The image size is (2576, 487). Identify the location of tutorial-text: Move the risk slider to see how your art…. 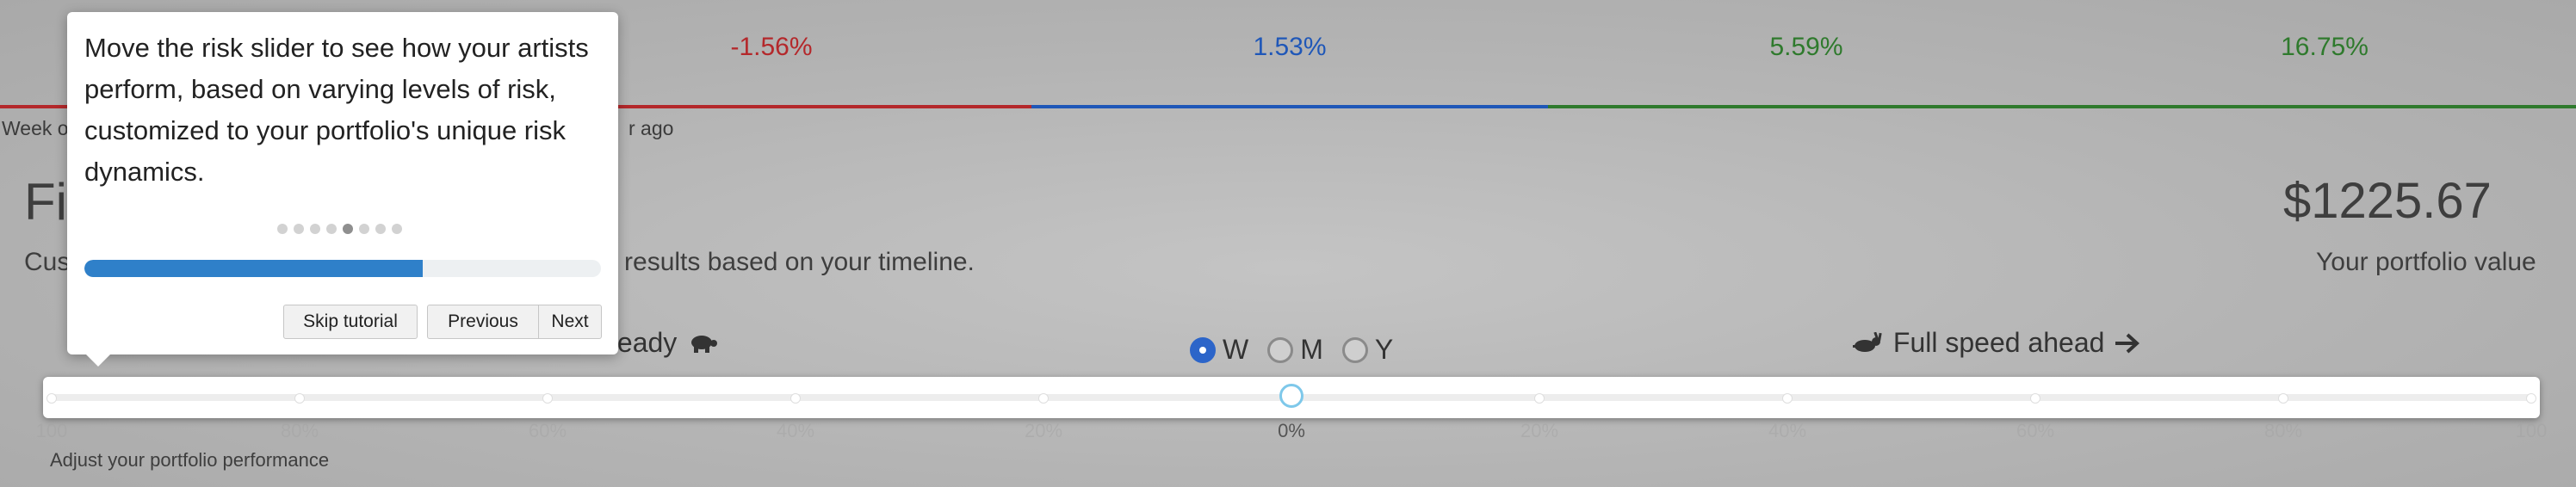
(336, 110).